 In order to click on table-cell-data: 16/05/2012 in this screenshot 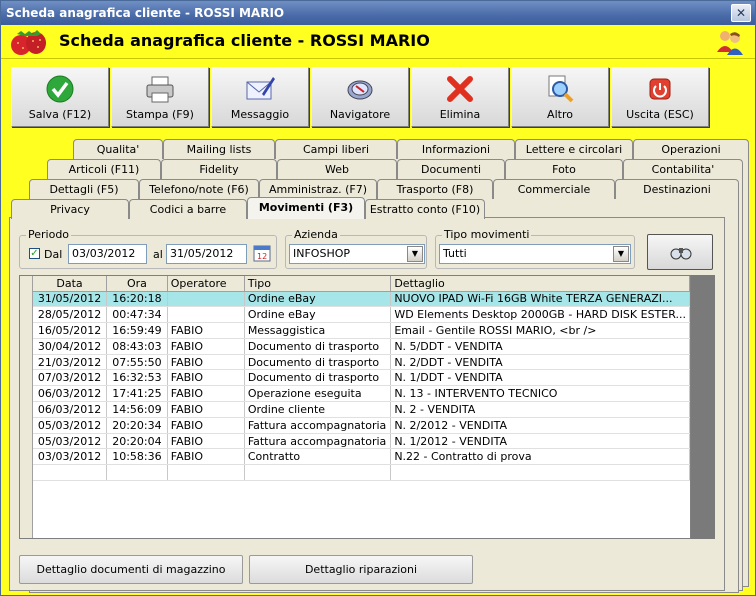, I will do `click(70, 330)`.